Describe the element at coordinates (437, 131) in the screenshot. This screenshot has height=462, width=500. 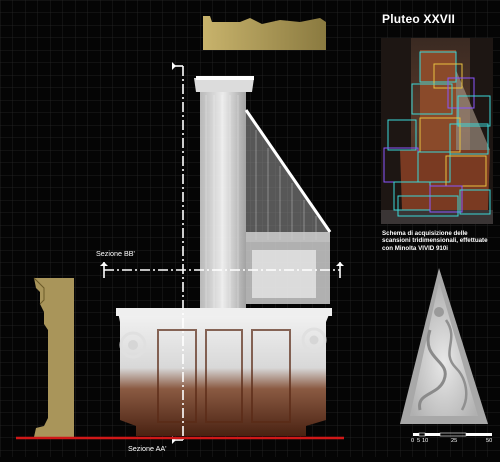
I see `scan-photo` at that location.